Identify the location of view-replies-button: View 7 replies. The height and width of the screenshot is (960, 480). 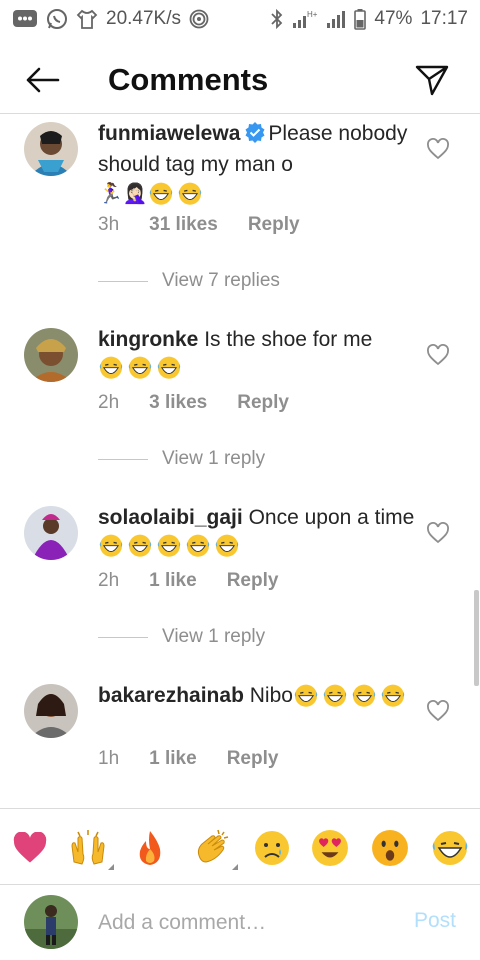
(189, 281).